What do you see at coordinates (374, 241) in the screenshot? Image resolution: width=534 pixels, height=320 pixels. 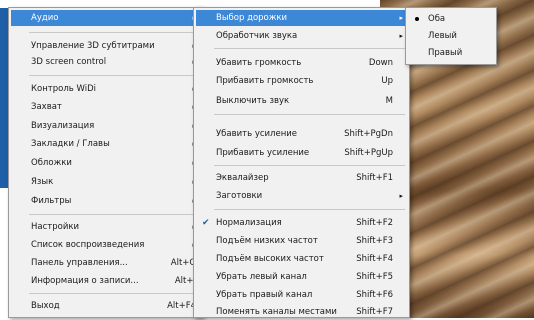 I see `menu-item-shortcut: Shift+F3` at bounding box center [374, 241].